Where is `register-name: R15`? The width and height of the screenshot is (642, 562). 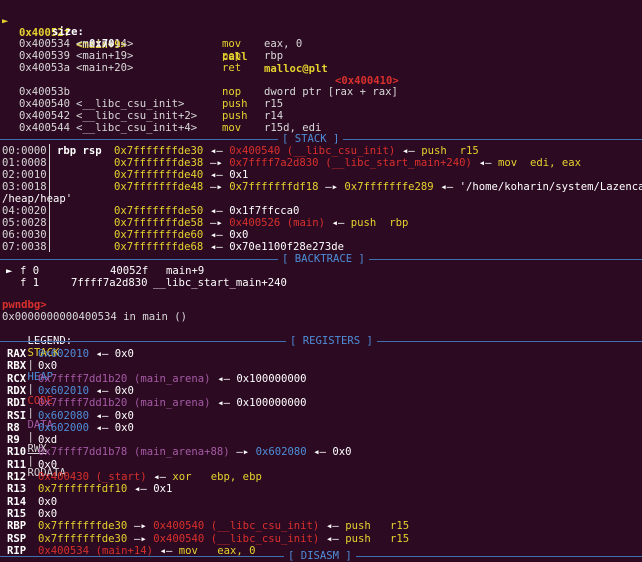
register-name: R15 is located at coordinates (17, 513).